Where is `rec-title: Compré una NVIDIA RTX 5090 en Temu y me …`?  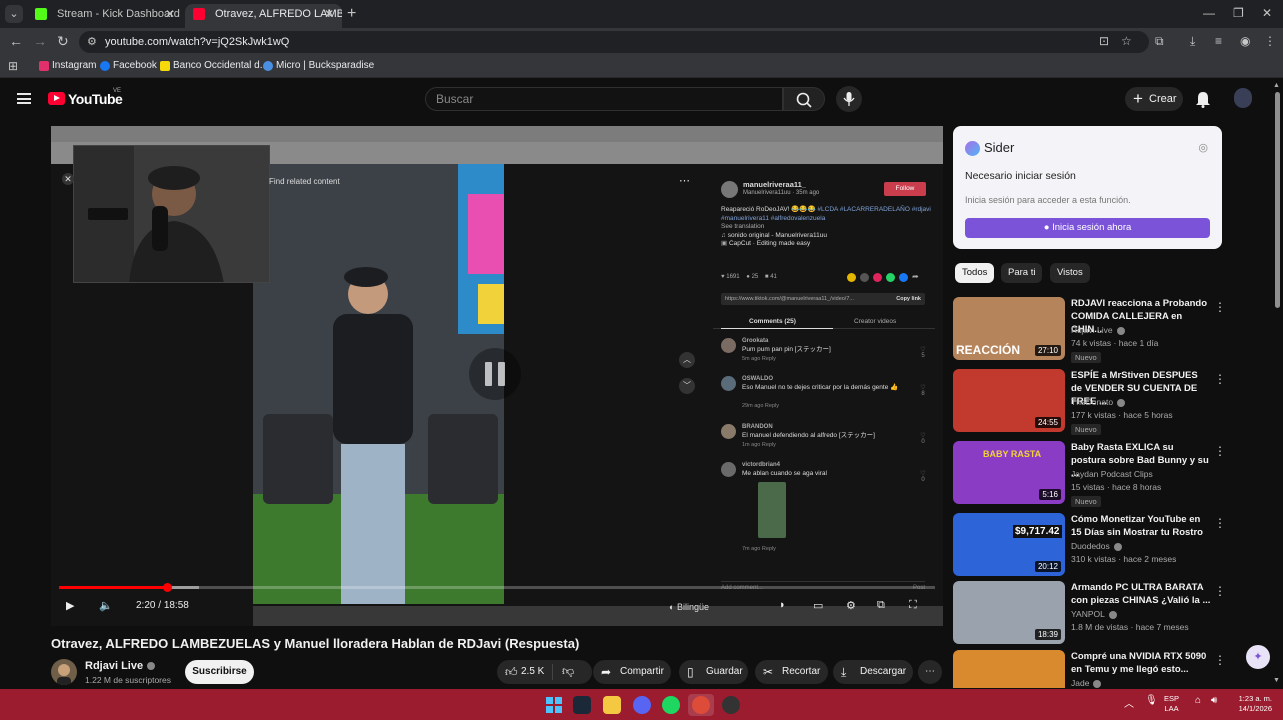
rec-title: Compré una NVIDIA RTX 5090 en Temu y me … is located at coordinates (1141, 663).